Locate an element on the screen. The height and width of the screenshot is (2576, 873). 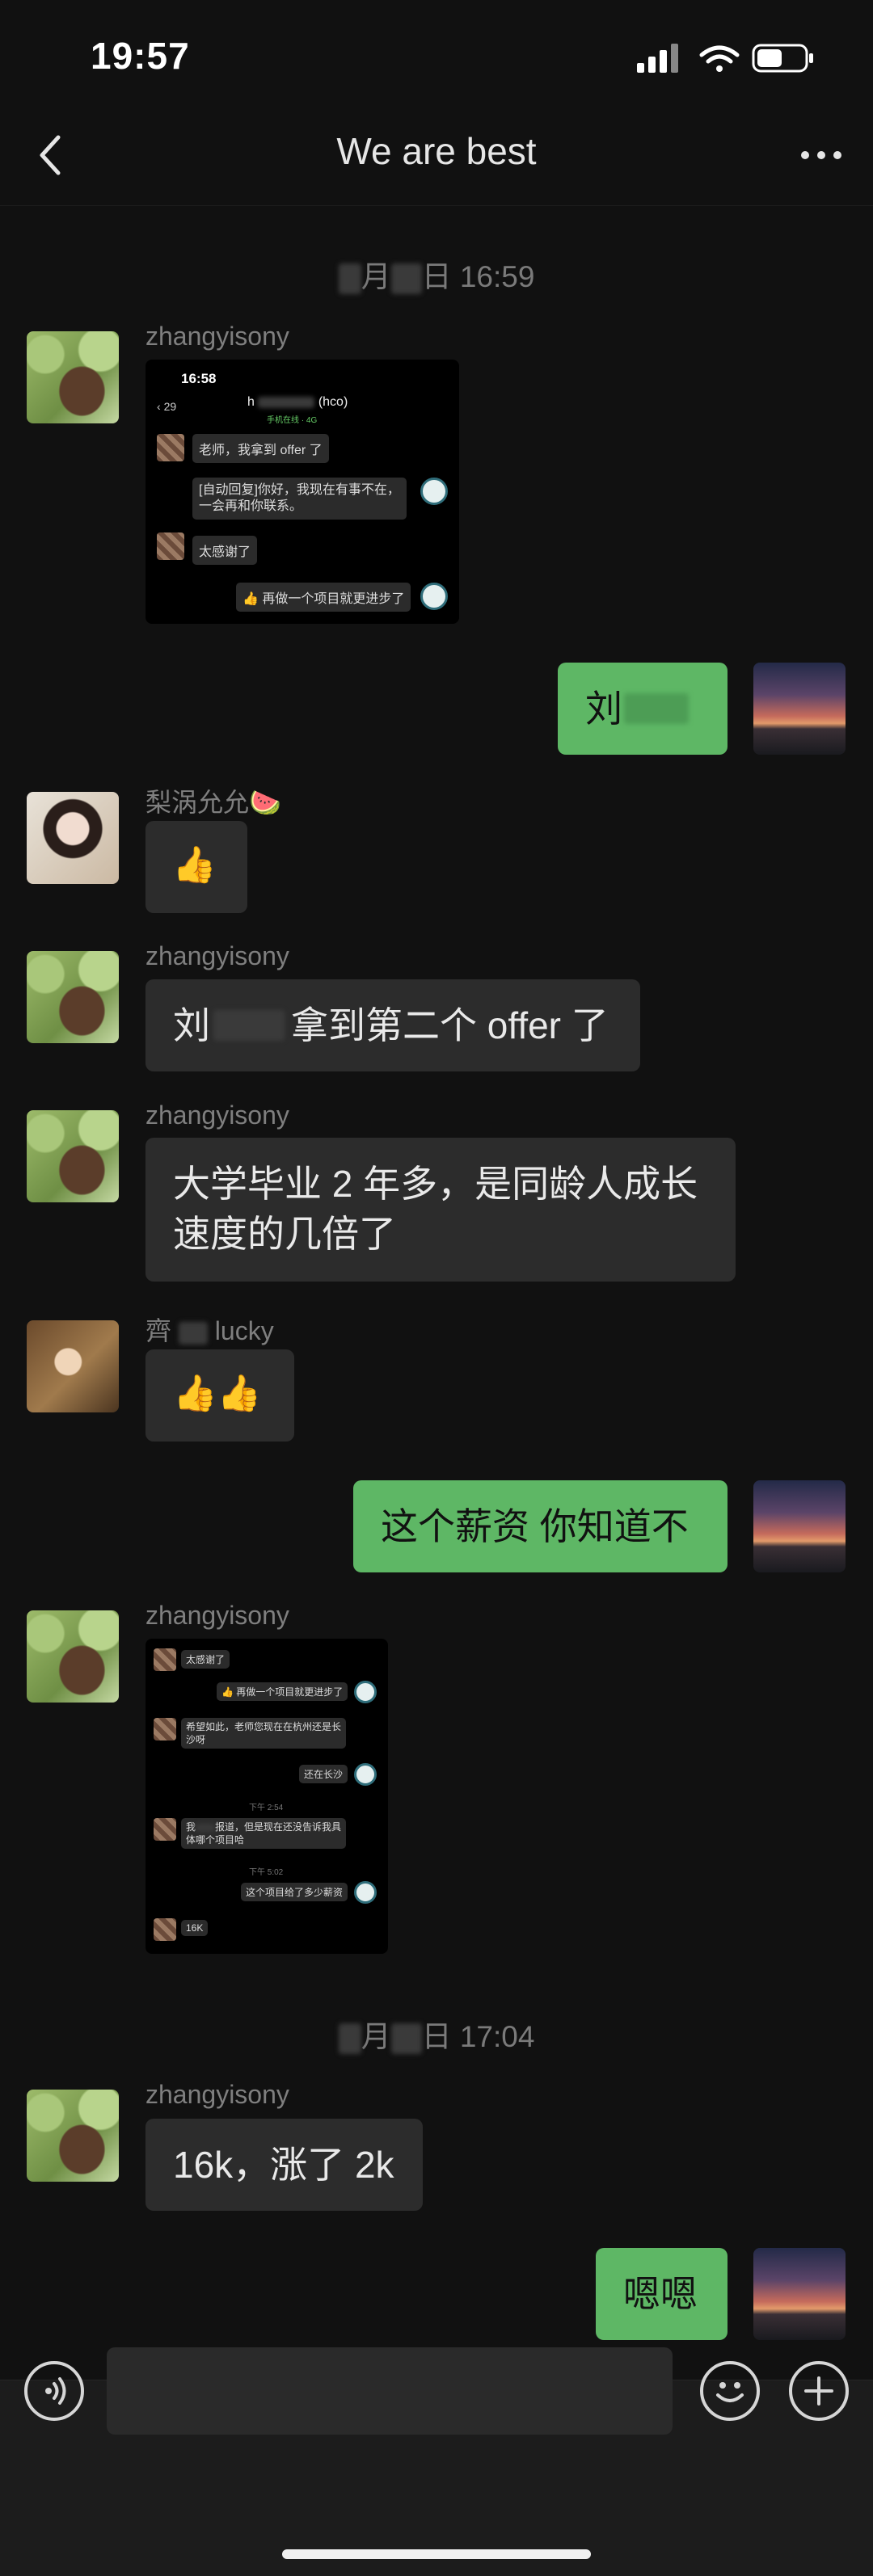
shot-row: 这个项目给了多少薪资 is located at coordinates (294, 1892).